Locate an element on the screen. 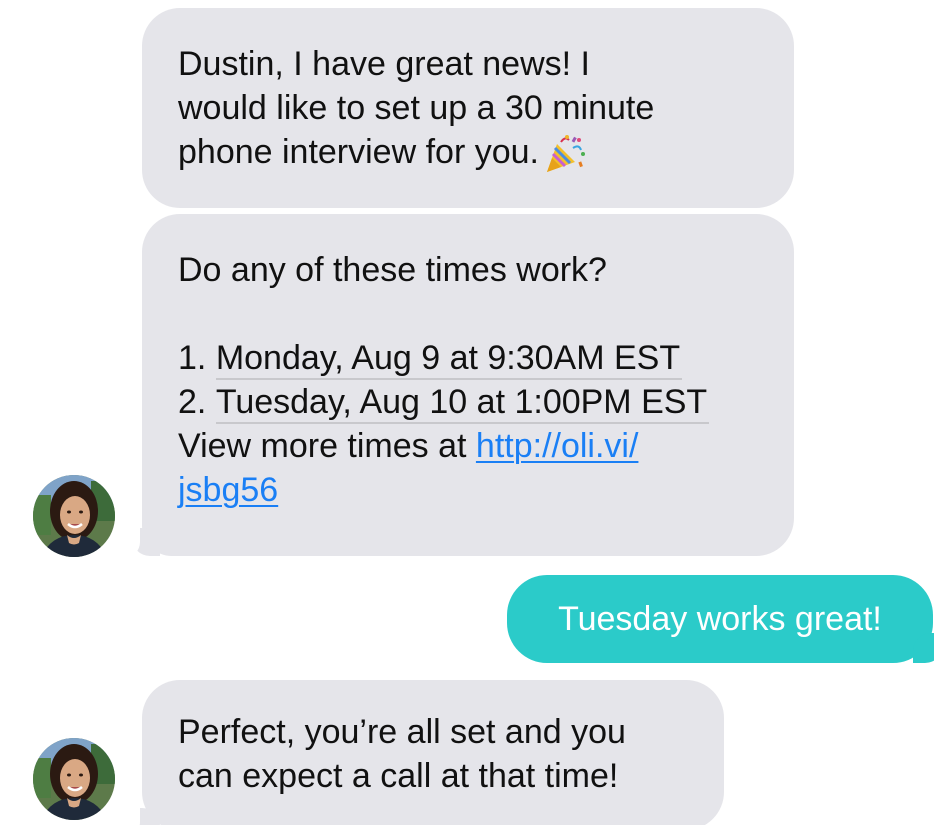 This screenshot has width=934, height=825. message-text-line: Perfect, you’re all set and you is located at coordinates (402, 732).